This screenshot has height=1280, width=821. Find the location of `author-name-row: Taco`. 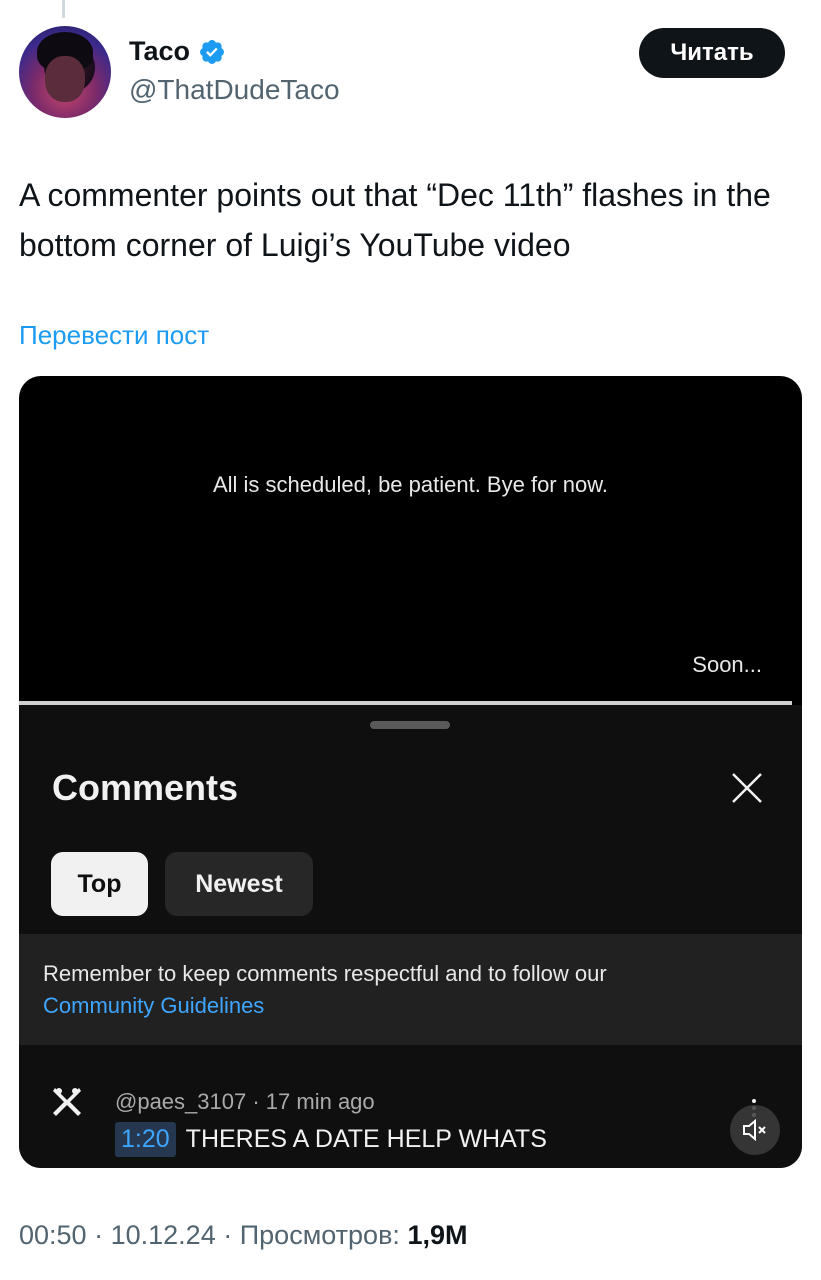

author-name-row: Taco is located at coordinates (177, 51).